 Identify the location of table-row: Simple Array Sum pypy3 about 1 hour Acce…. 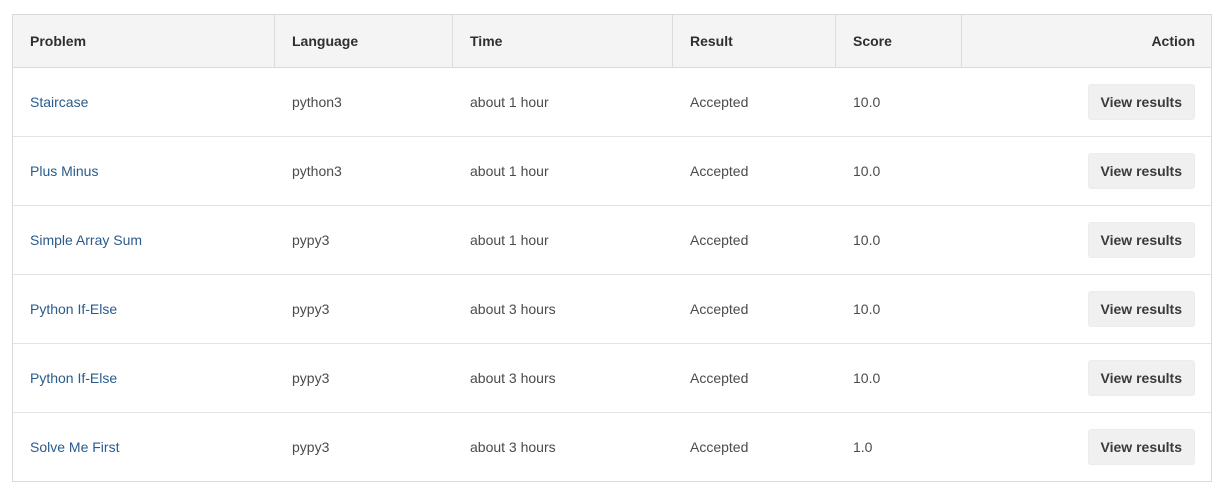
(612, 240).